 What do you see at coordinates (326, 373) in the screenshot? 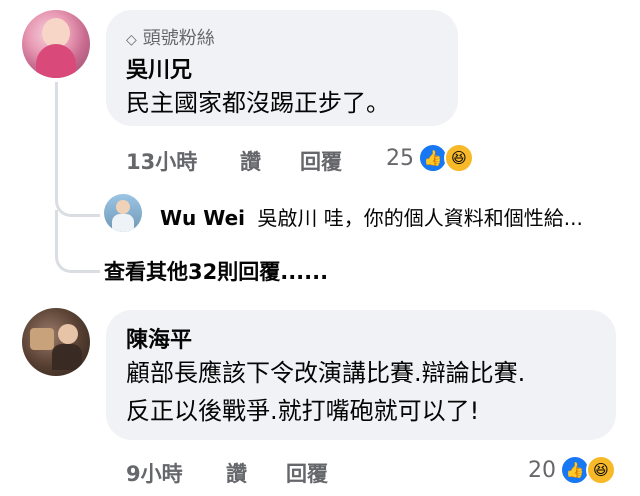
I see `comment-text-line: 顧部長應該下令改演講比賽.辯論比賽.` at bounding box center [326, 373].